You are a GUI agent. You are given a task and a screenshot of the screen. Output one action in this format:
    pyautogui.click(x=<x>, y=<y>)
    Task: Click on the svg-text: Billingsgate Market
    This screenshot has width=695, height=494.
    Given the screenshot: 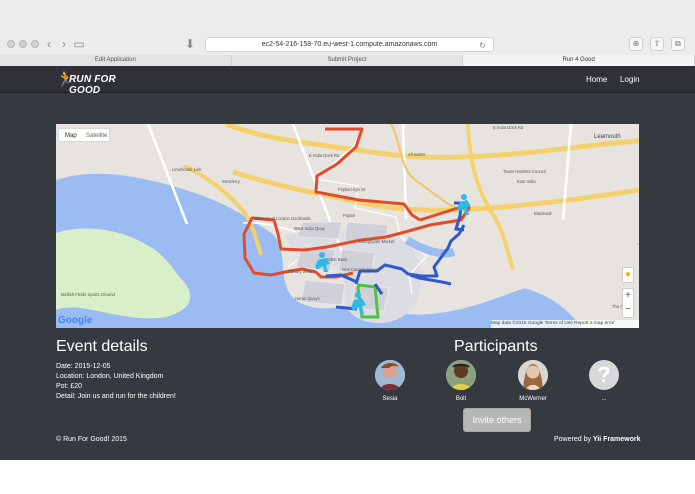 What is the action you would take?
    pyautogui.click(x=377, y=241)
    